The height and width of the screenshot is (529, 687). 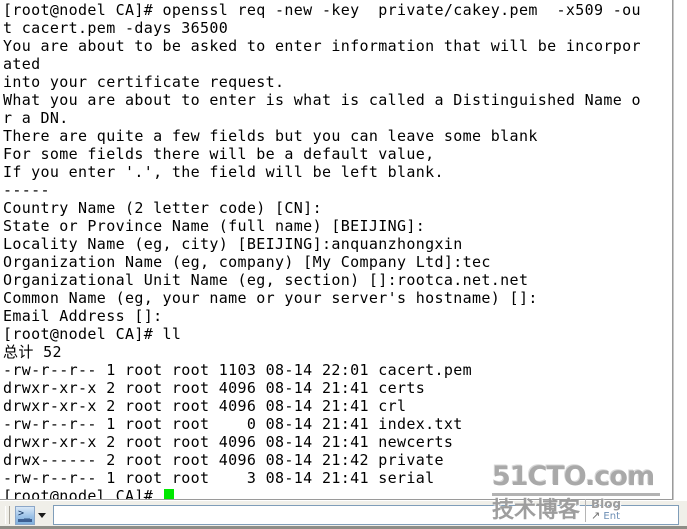 I want to click on terminal-line: r a DN., so click(x=36, y=118).